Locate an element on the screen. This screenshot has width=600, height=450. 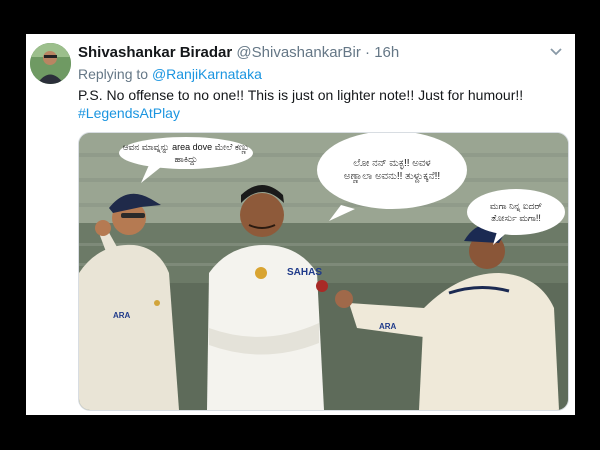
replying-to-label: Replying to is located at coordinates (113, 74).